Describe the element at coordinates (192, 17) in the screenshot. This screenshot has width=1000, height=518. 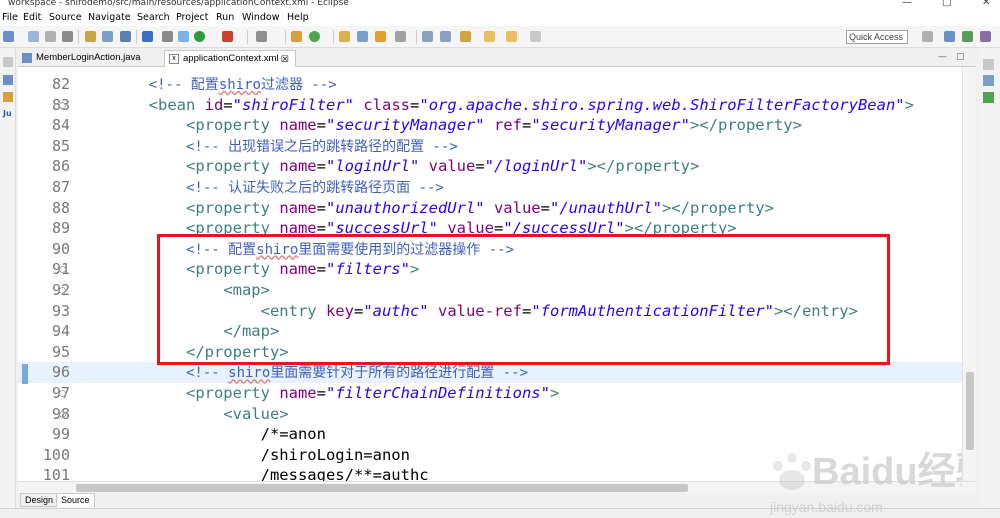
I see `menu-project: Project` at that location.